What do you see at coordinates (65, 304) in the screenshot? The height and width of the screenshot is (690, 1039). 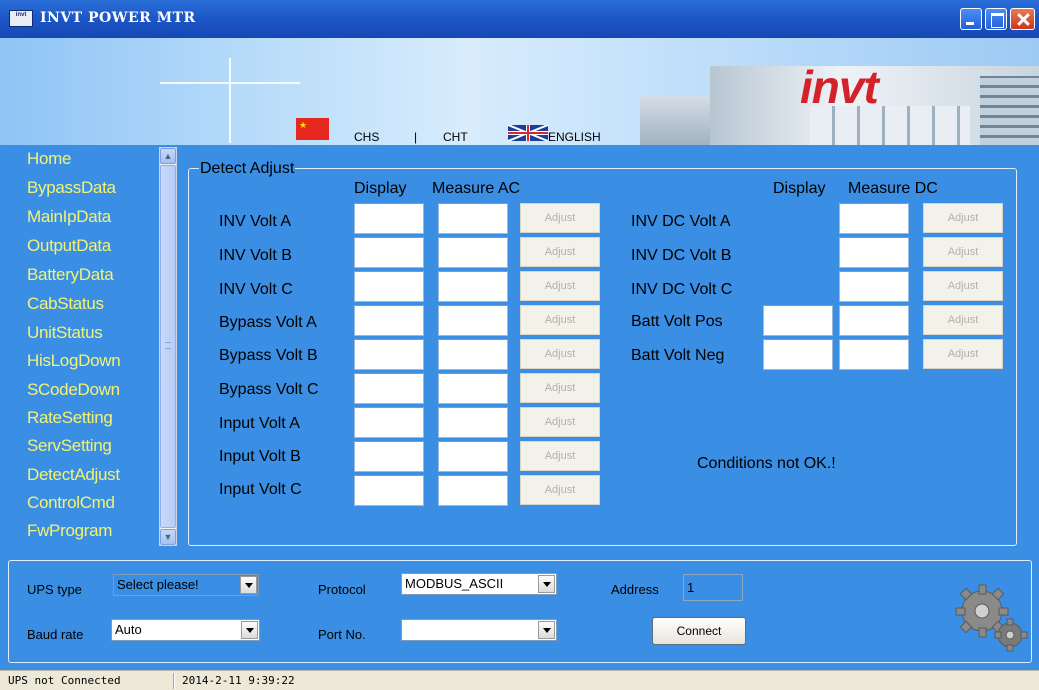 I see `sidebar-item-cabstatus: CabStatus` at bounding box center [65, 304].